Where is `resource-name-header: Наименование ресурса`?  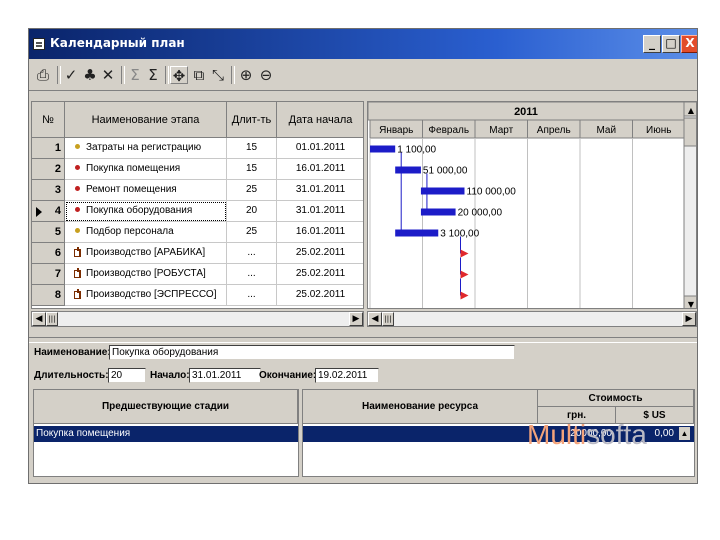 resource-name-header: Наименование ресурса is located at coordinates (420, 407).